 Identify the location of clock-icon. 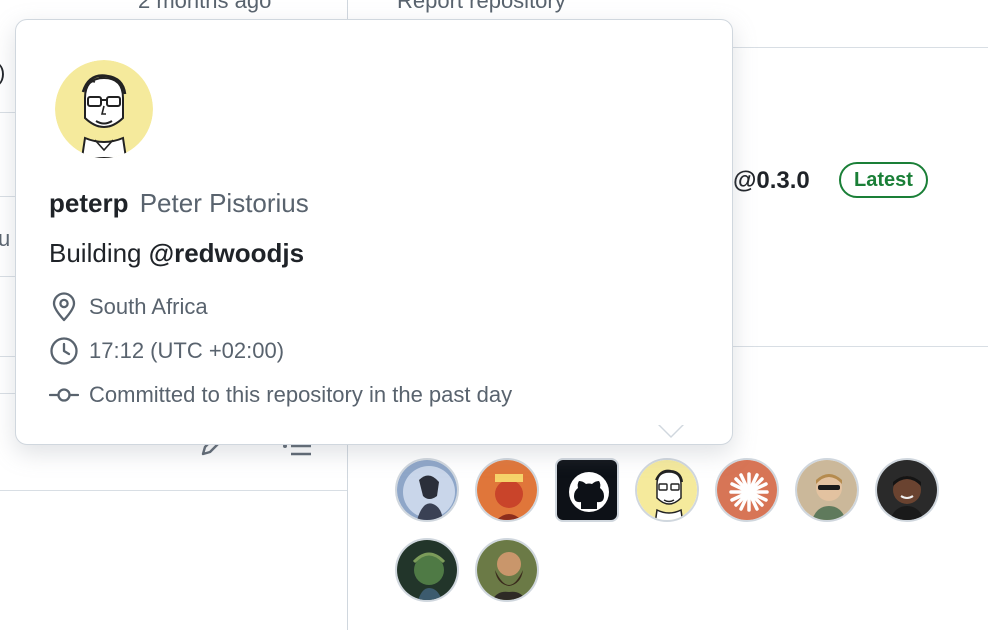
(64, 351).